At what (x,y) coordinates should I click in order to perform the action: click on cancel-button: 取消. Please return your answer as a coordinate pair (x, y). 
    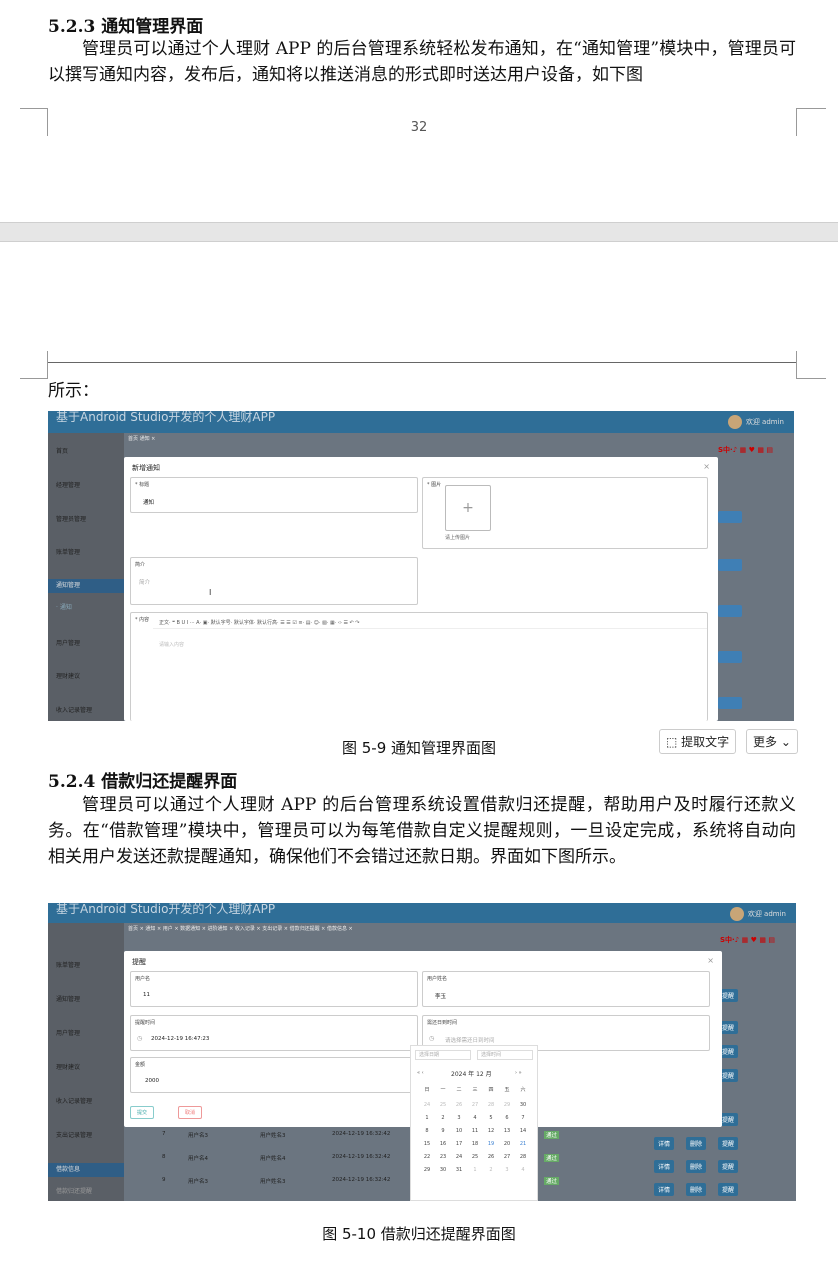
    Looking at the image, I should click on (190, 1112).